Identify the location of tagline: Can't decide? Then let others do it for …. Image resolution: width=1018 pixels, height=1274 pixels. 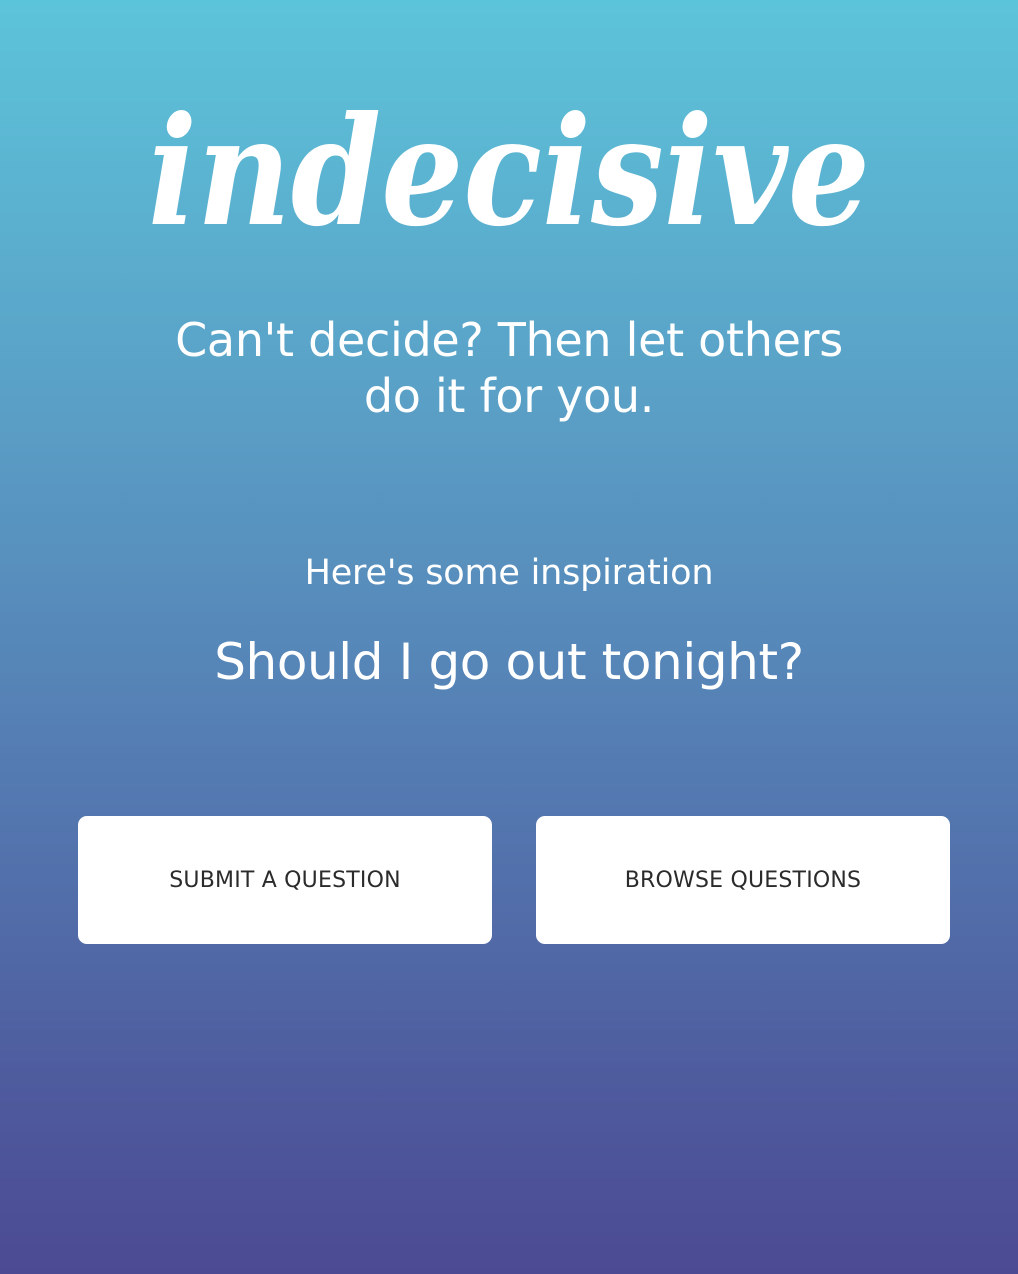
(509, 368).